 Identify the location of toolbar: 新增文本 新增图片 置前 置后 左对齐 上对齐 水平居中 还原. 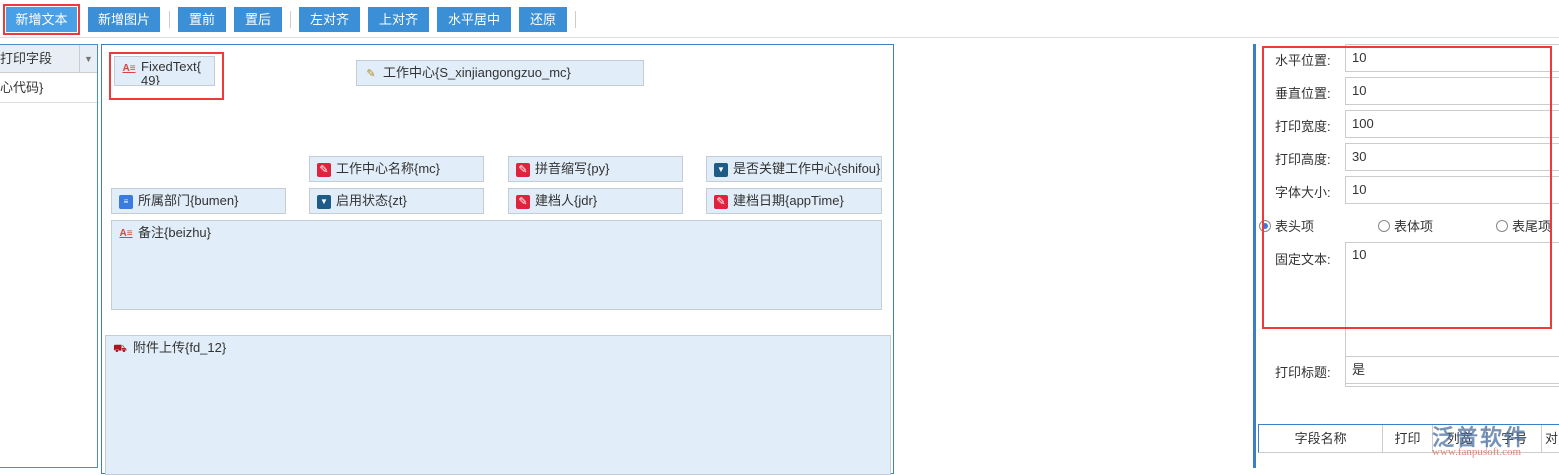
(779, 19).